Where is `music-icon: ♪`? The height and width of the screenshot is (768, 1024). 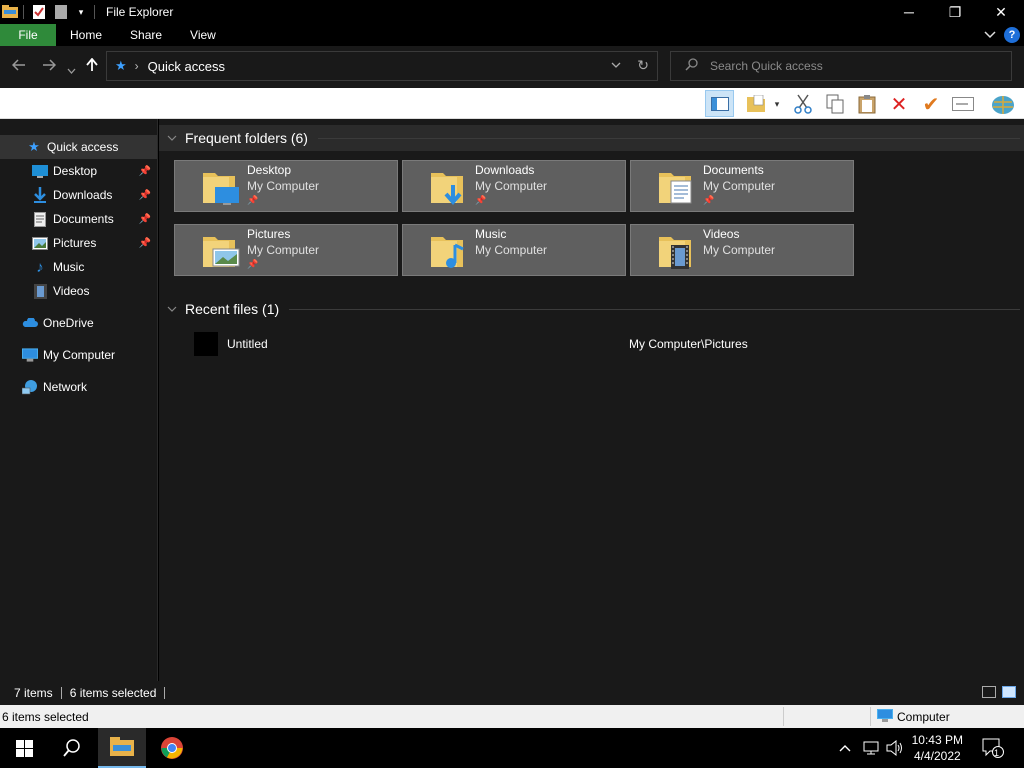
music-icon: ♪ is located at coordinates (40, 267).